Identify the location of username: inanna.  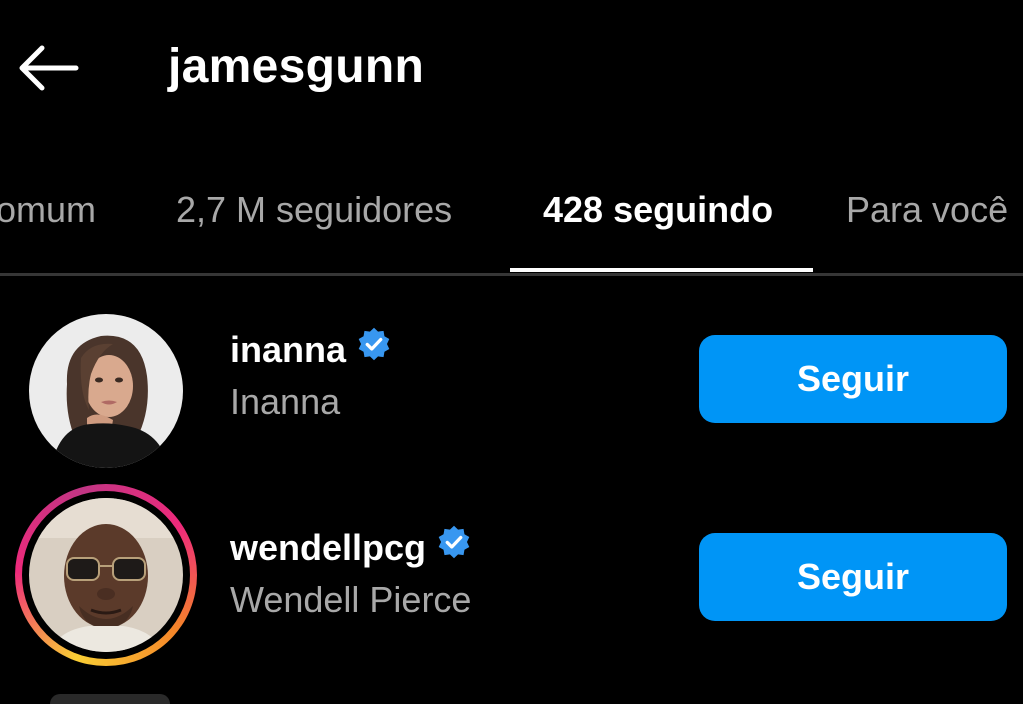
(311, 350).